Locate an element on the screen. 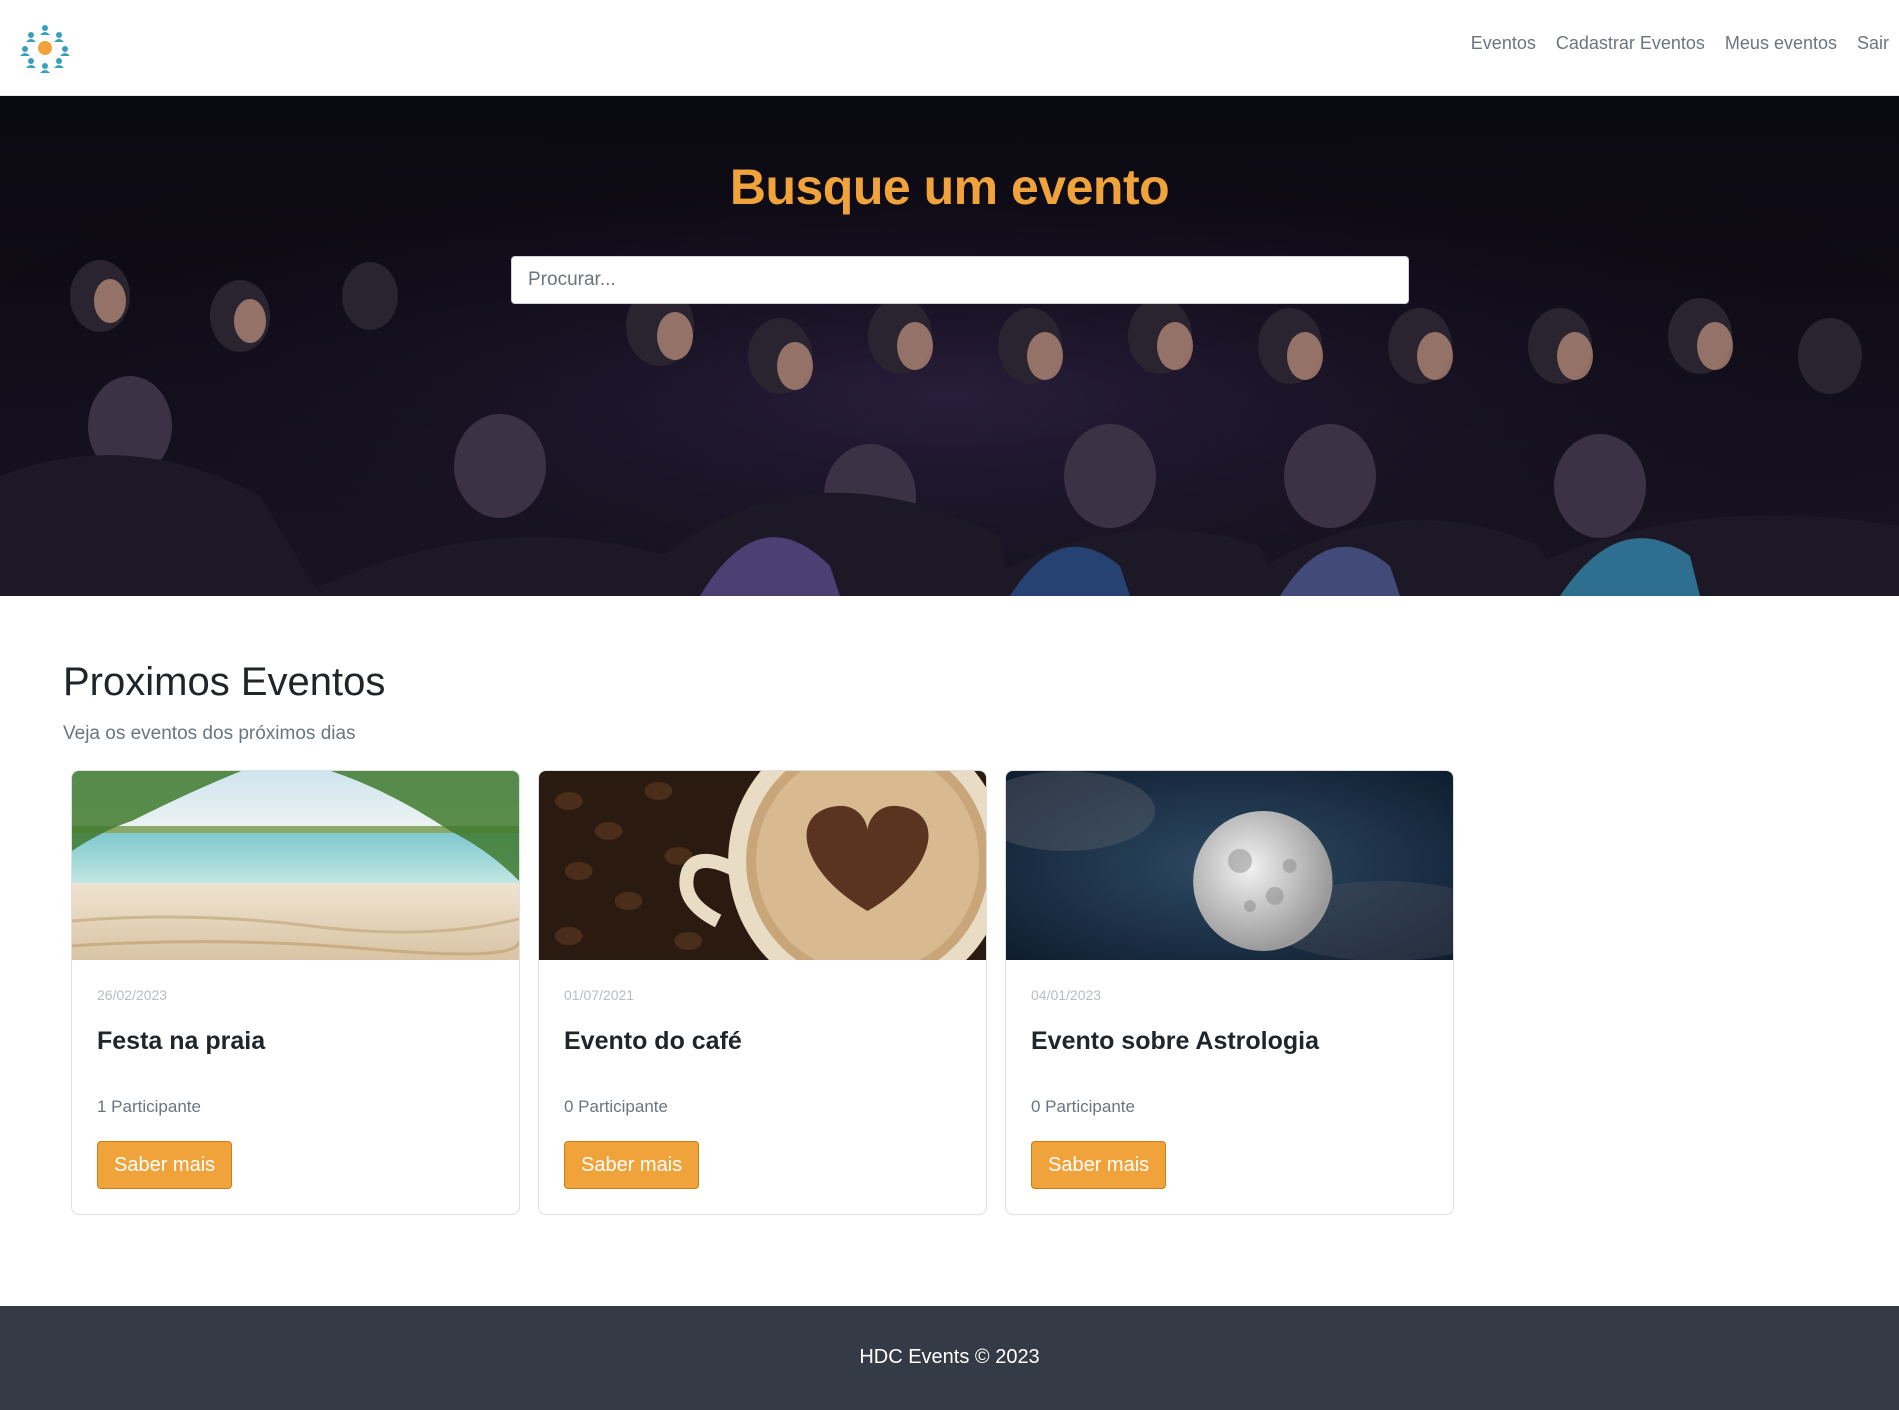 The width and height of the screenshot is (1899, 1410). nav-link-eventos: Eventos is located at coordinates (1503, 43).